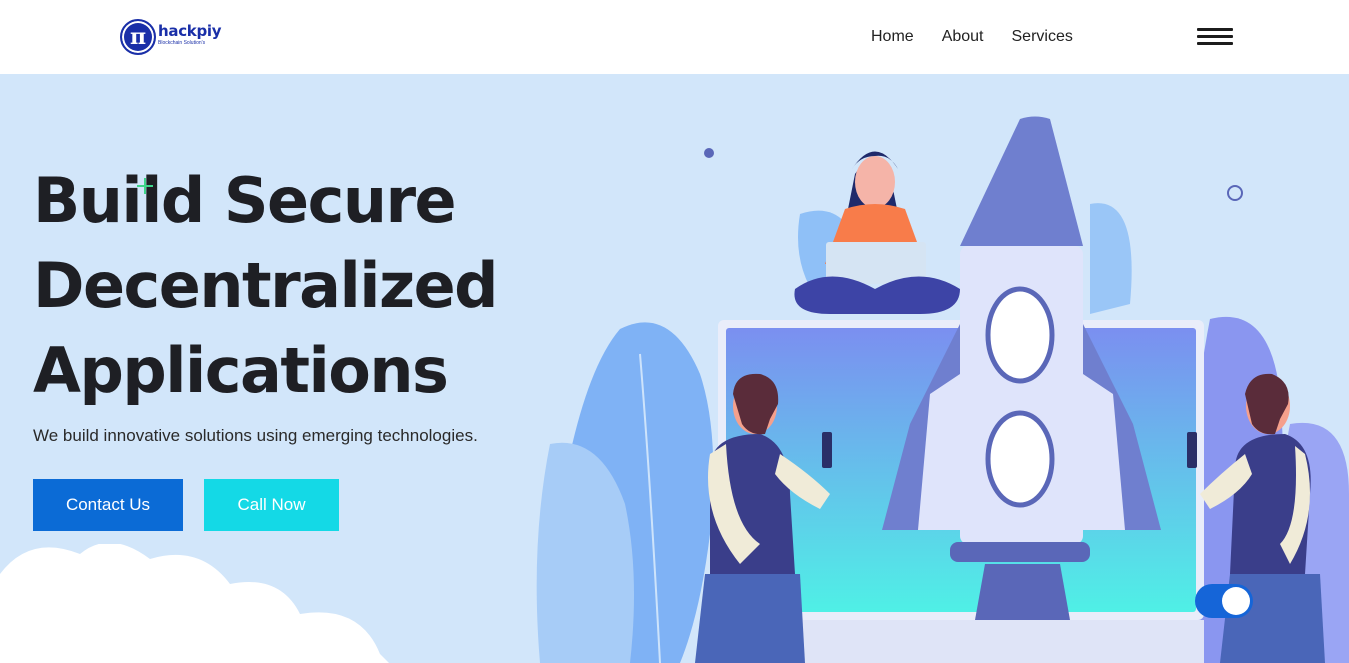  What do you see at coordinates (194, 603) in the screenshot?
I see `cloud-decoration` at bounding box center [194, 603].